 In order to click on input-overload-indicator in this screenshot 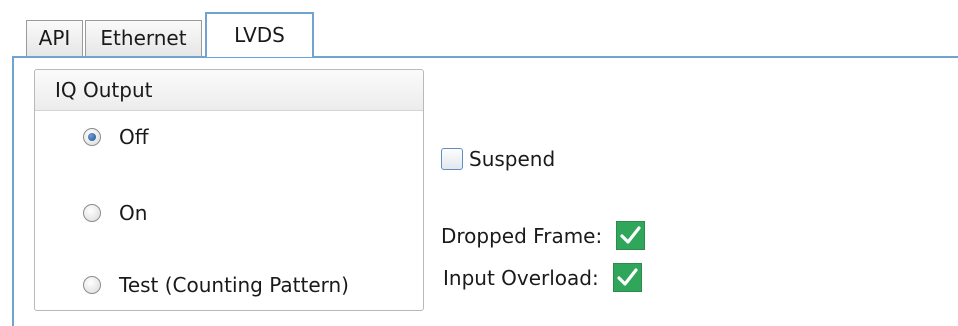, I will do `click(627, 277)`.